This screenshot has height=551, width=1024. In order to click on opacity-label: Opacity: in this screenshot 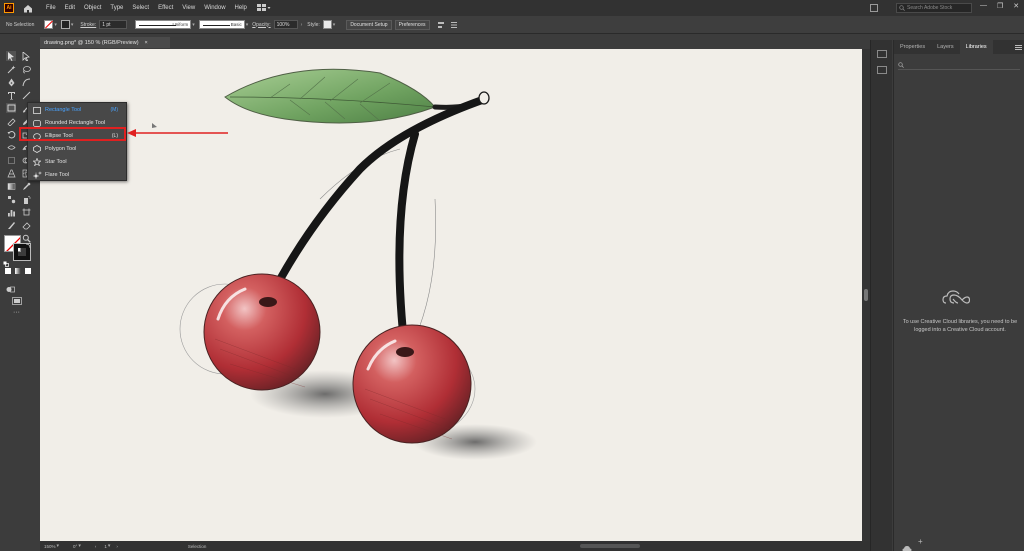, I will do `click(261, 25)`.